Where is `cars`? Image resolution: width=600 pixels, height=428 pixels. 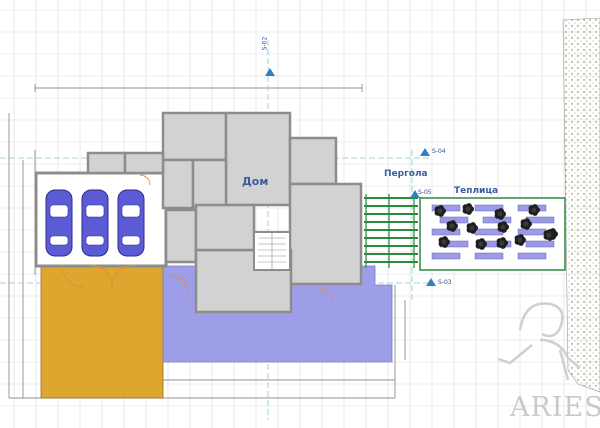
cars is located at coordinates (95, 223).